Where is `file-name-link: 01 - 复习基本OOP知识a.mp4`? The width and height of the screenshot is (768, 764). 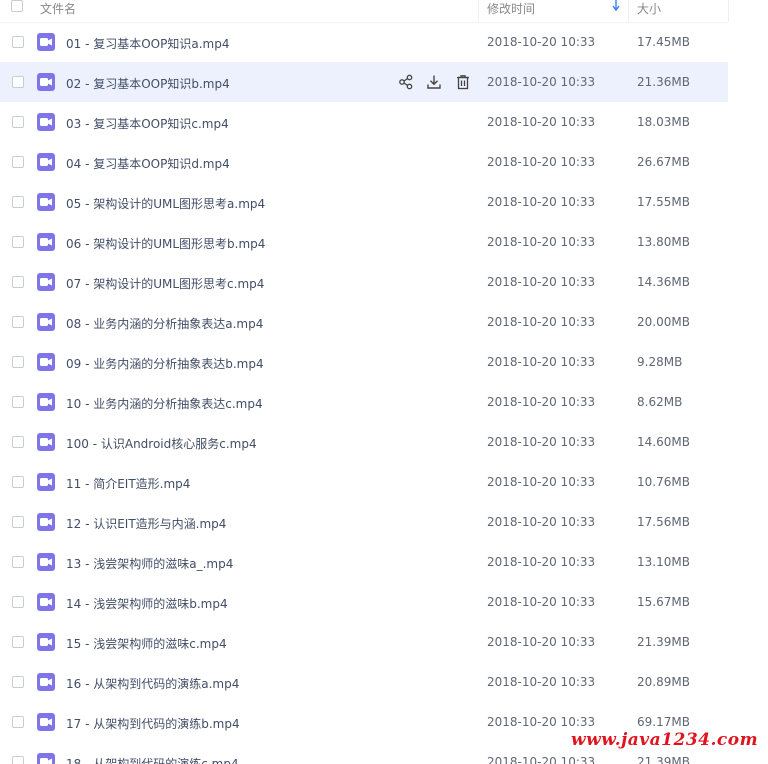
file-name-link: 01 - 复习基本OOP知识a.mp4 is located at coordinates (147, 43).